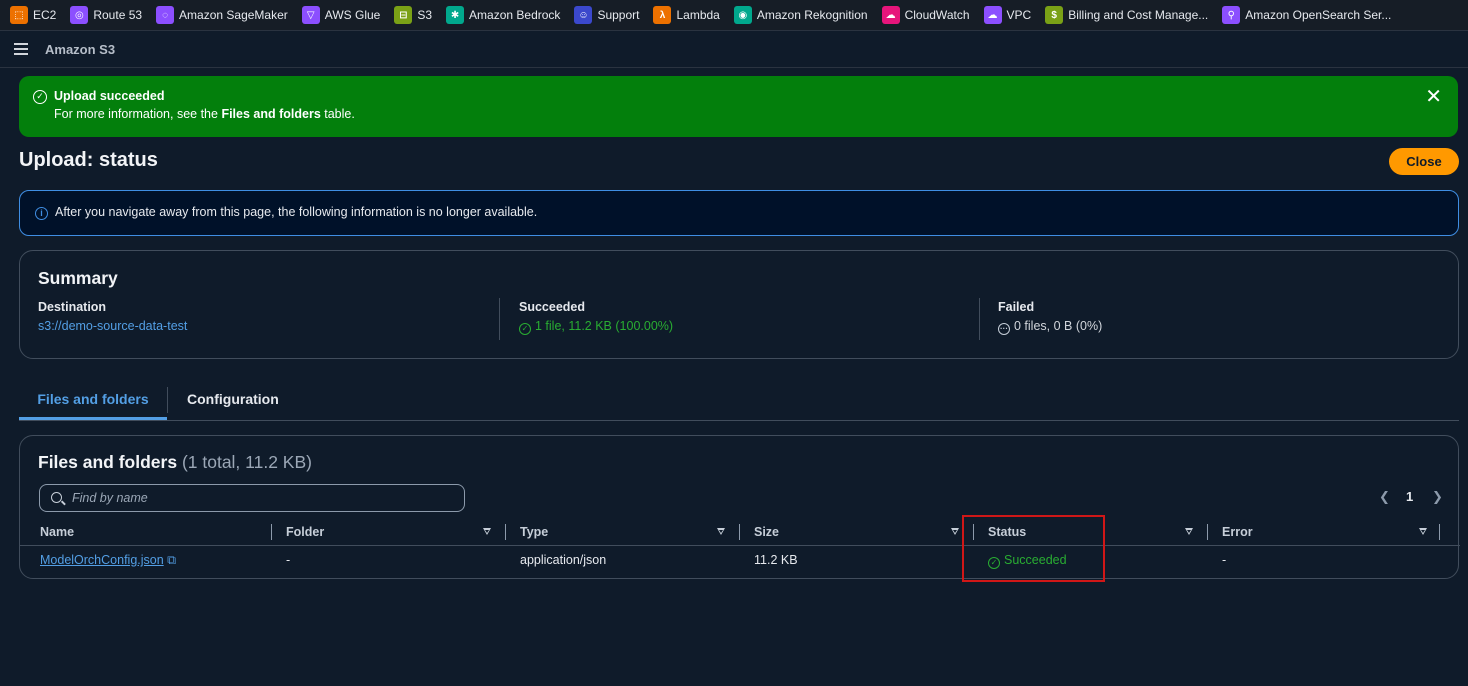 Image resolution: width=1468 pixels, height=686 pixels. I want to click on support-icon: ☺, so click(583, 15).